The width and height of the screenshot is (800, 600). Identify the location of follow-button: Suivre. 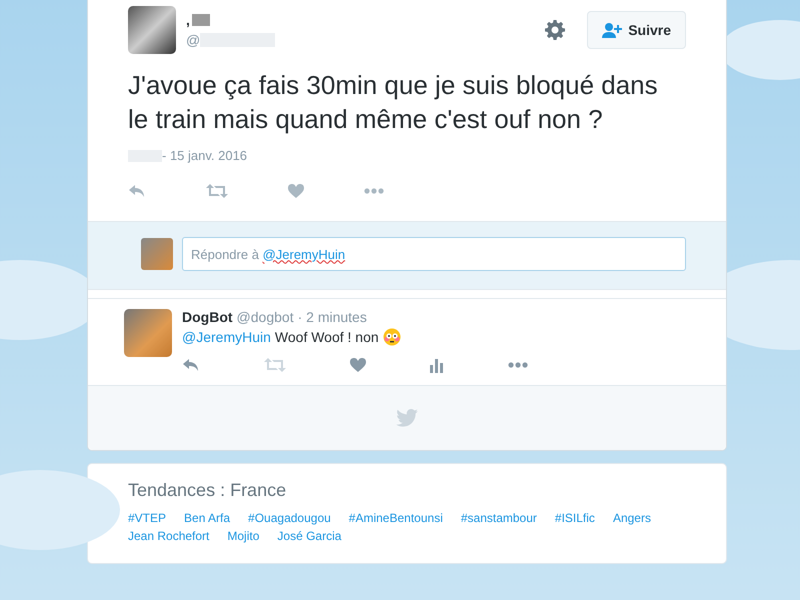
(636, 30).